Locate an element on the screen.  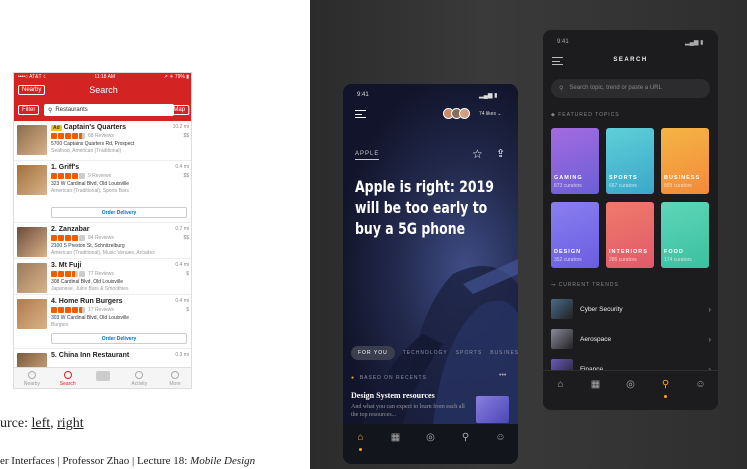
article-category: APPLE is located at coordinates (367, 155).